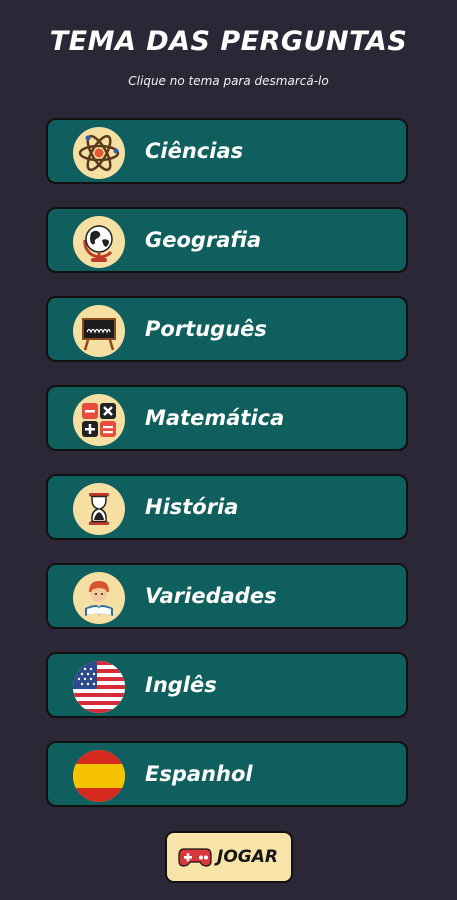  What do you see at coordinates (99, 509) in the screenshot?
I see `hourglass-icon` at bounding box center [99, 509].